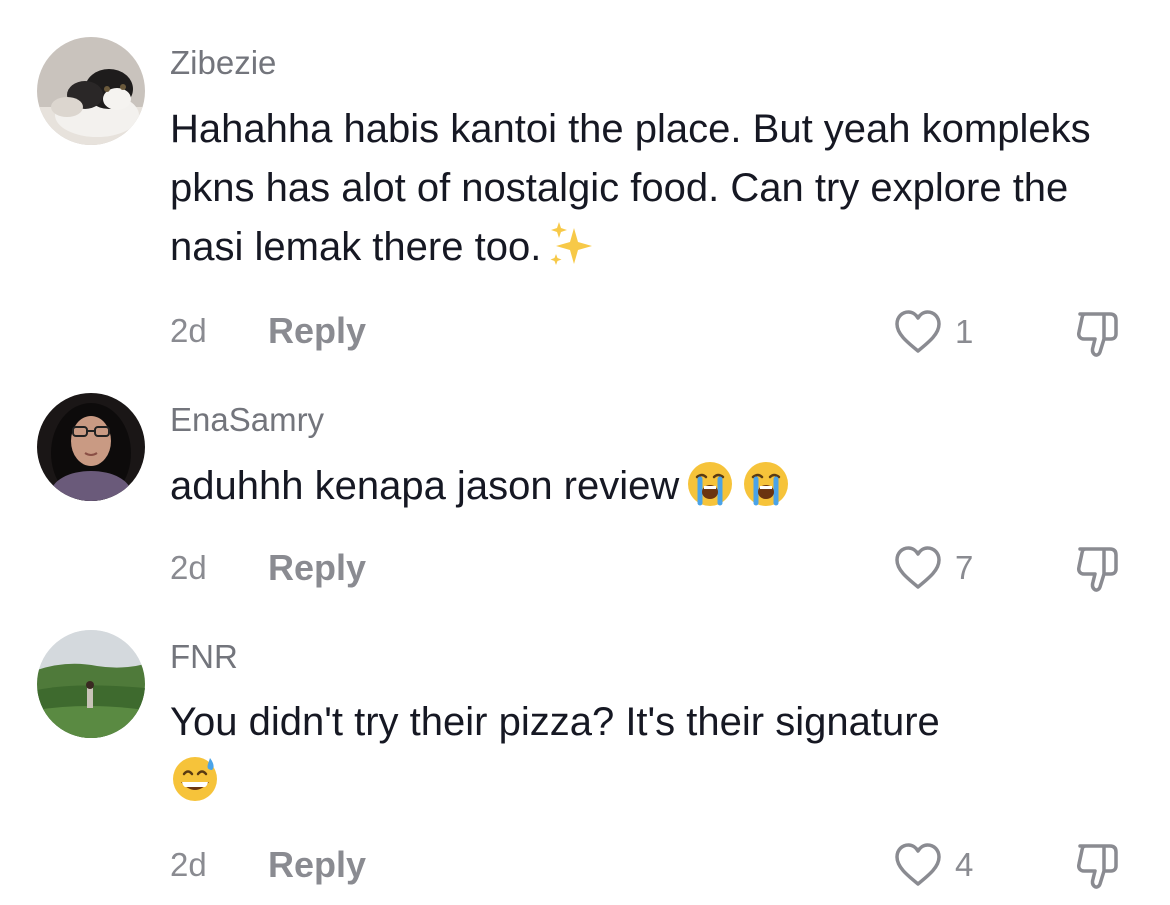 The width and height of the screenshot is (1170, 905). I want to click on comment-text: aduhhh kenapa jason review, so click(650, 486).